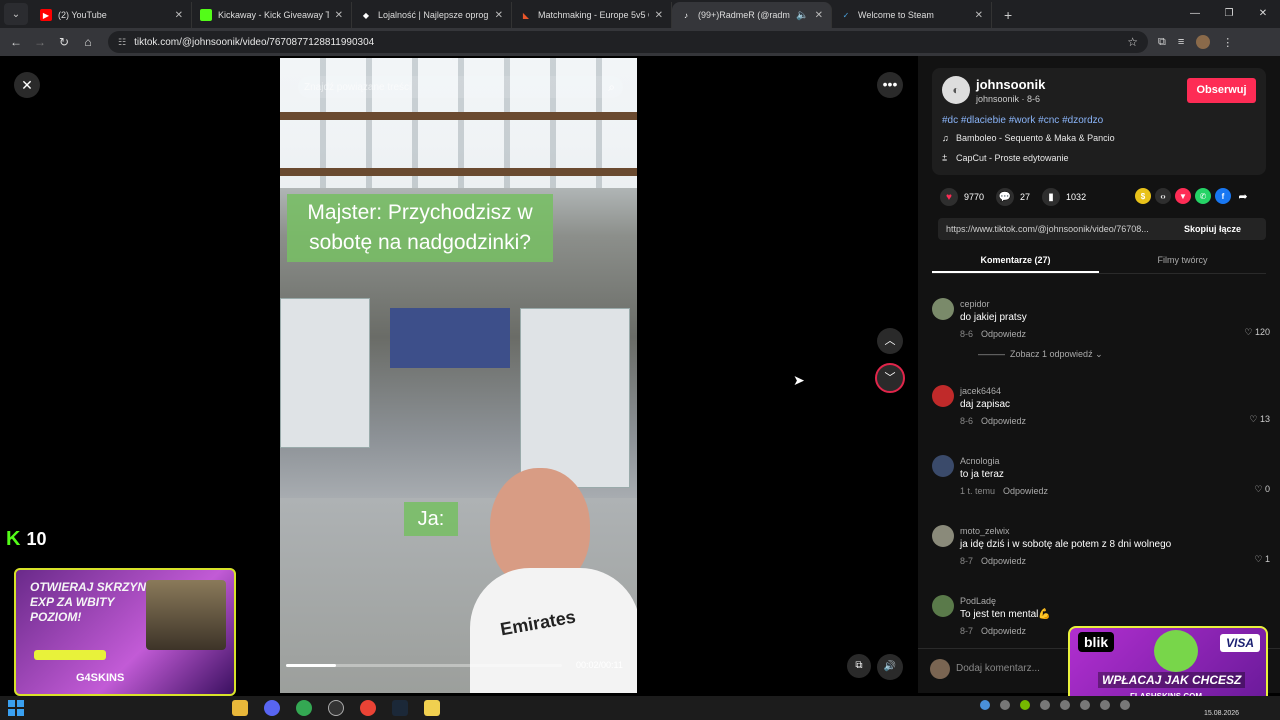 The image size is (1280, 720). What do you see at coordinates (890, 341) in the screenshot?
I see `previous-video-button: ︿` at bounding box center [890, 341].